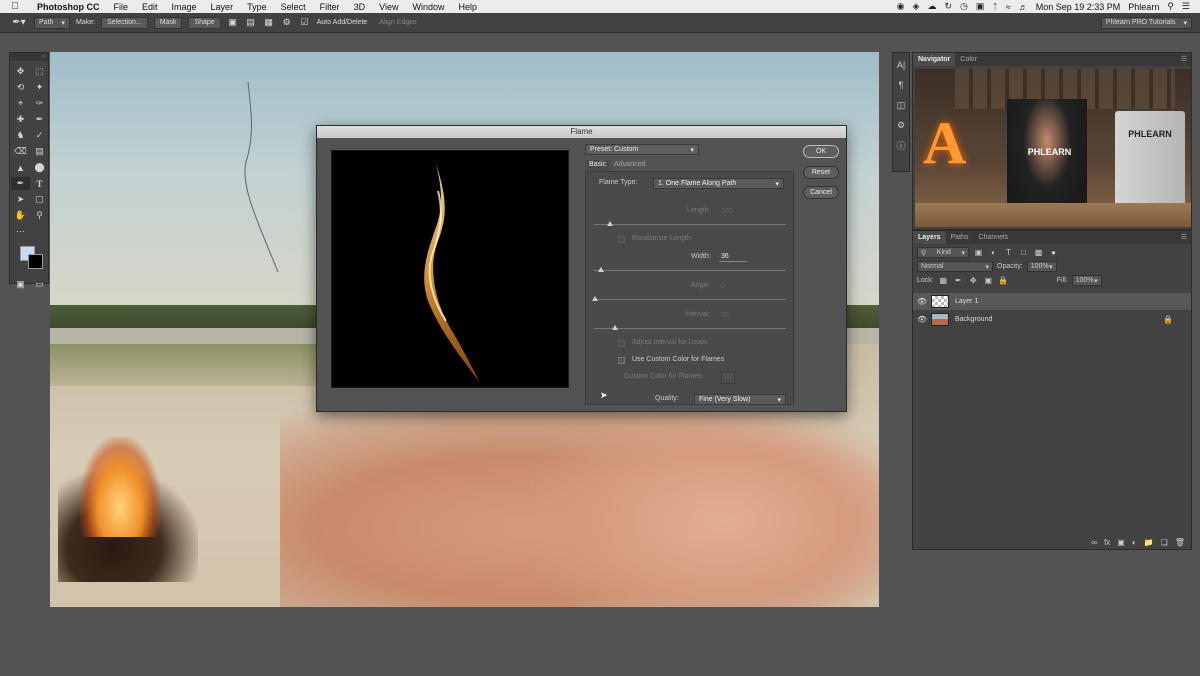 Image resolution: width=1200 pixels, height=676 pixels. I want to click on tab-advanced: Advanced, so click(629, 165).